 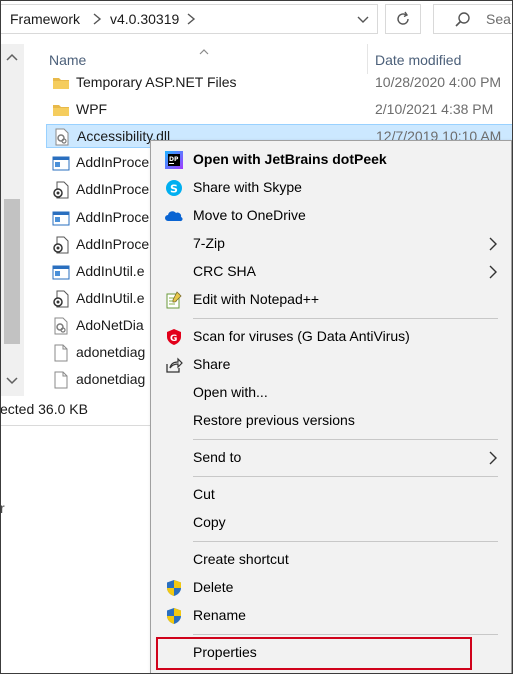 What do you see at coordinates (174, 216) in the screenshot?
I see `onedrive-icon` at bounding box center [174, 216].